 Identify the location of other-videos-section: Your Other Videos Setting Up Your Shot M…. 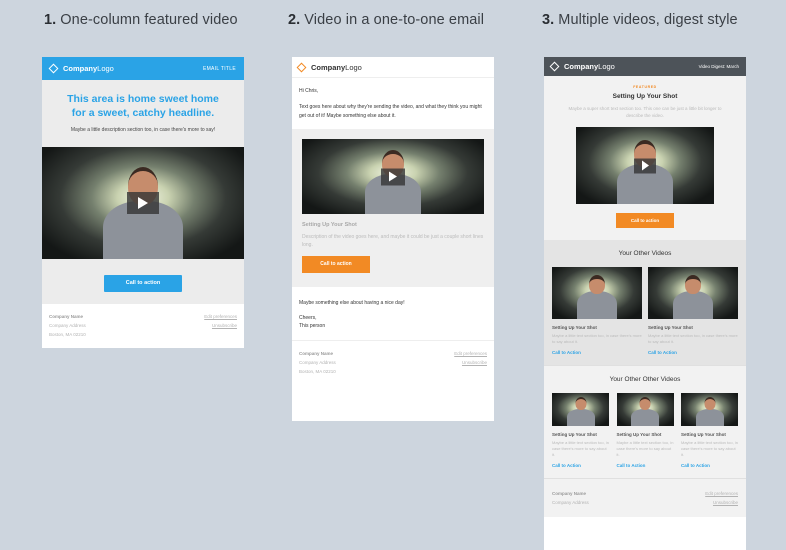
(645, 302).